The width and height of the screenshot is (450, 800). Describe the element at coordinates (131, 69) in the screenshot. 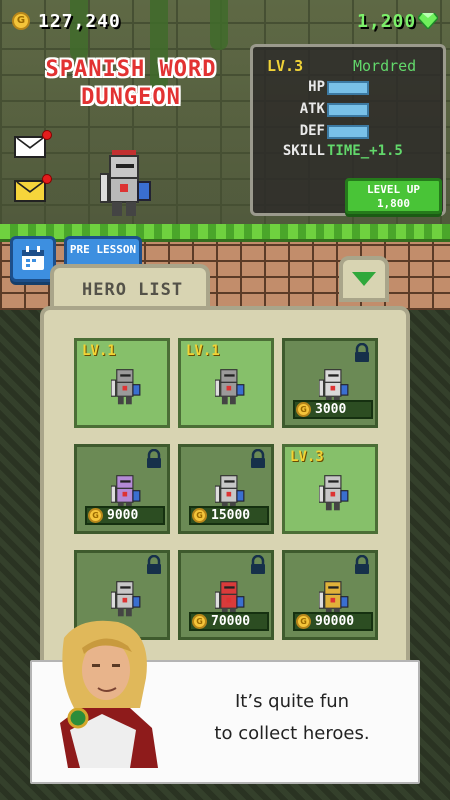

I see `game-title-line1: SPANISH WORD` at that location.